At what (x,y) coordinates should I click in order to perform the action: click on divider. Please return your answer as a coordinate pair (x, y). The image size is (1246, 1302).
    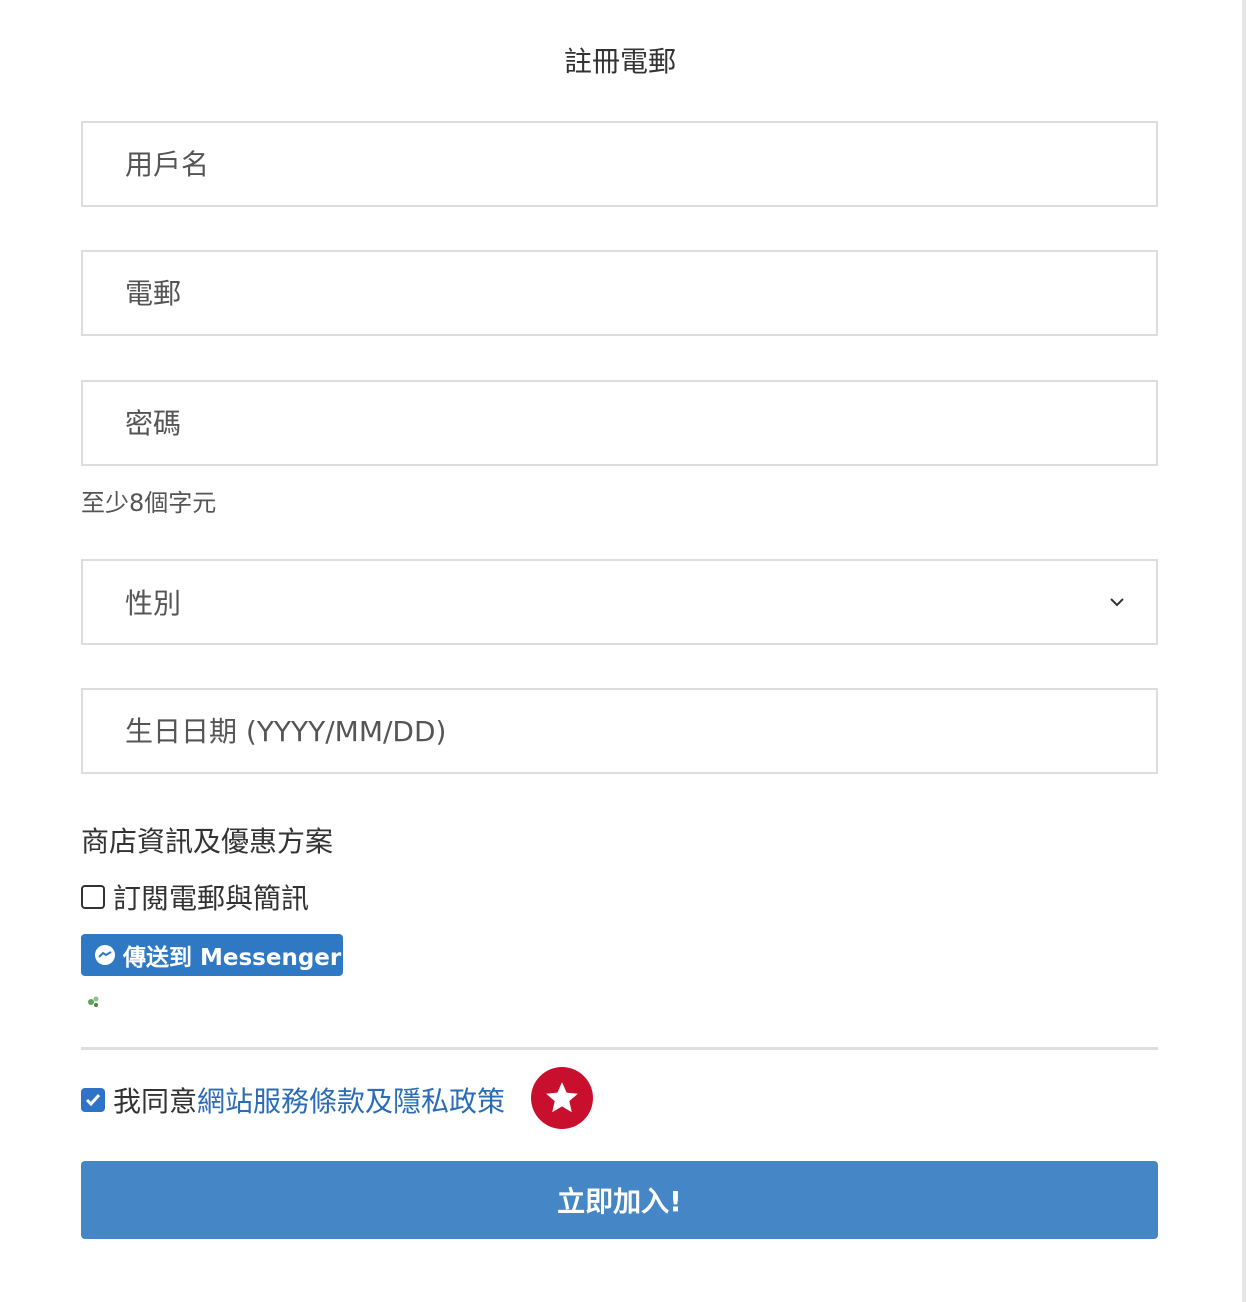
    Looking at the image, I should click on (619, 1048).